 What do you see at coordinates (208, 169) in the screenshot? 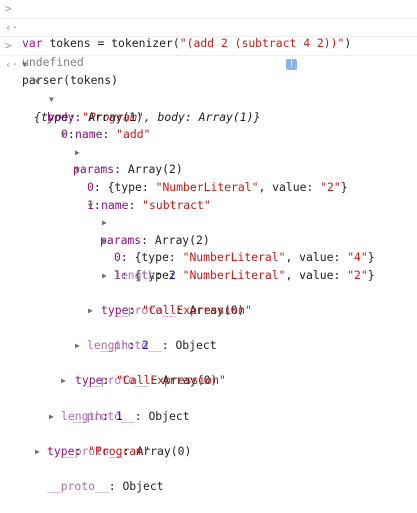
I see `tree-node-params-0: ▶ 0: {type: "NumberLiteral", value: "2"}` at bounding box center [208, 169].